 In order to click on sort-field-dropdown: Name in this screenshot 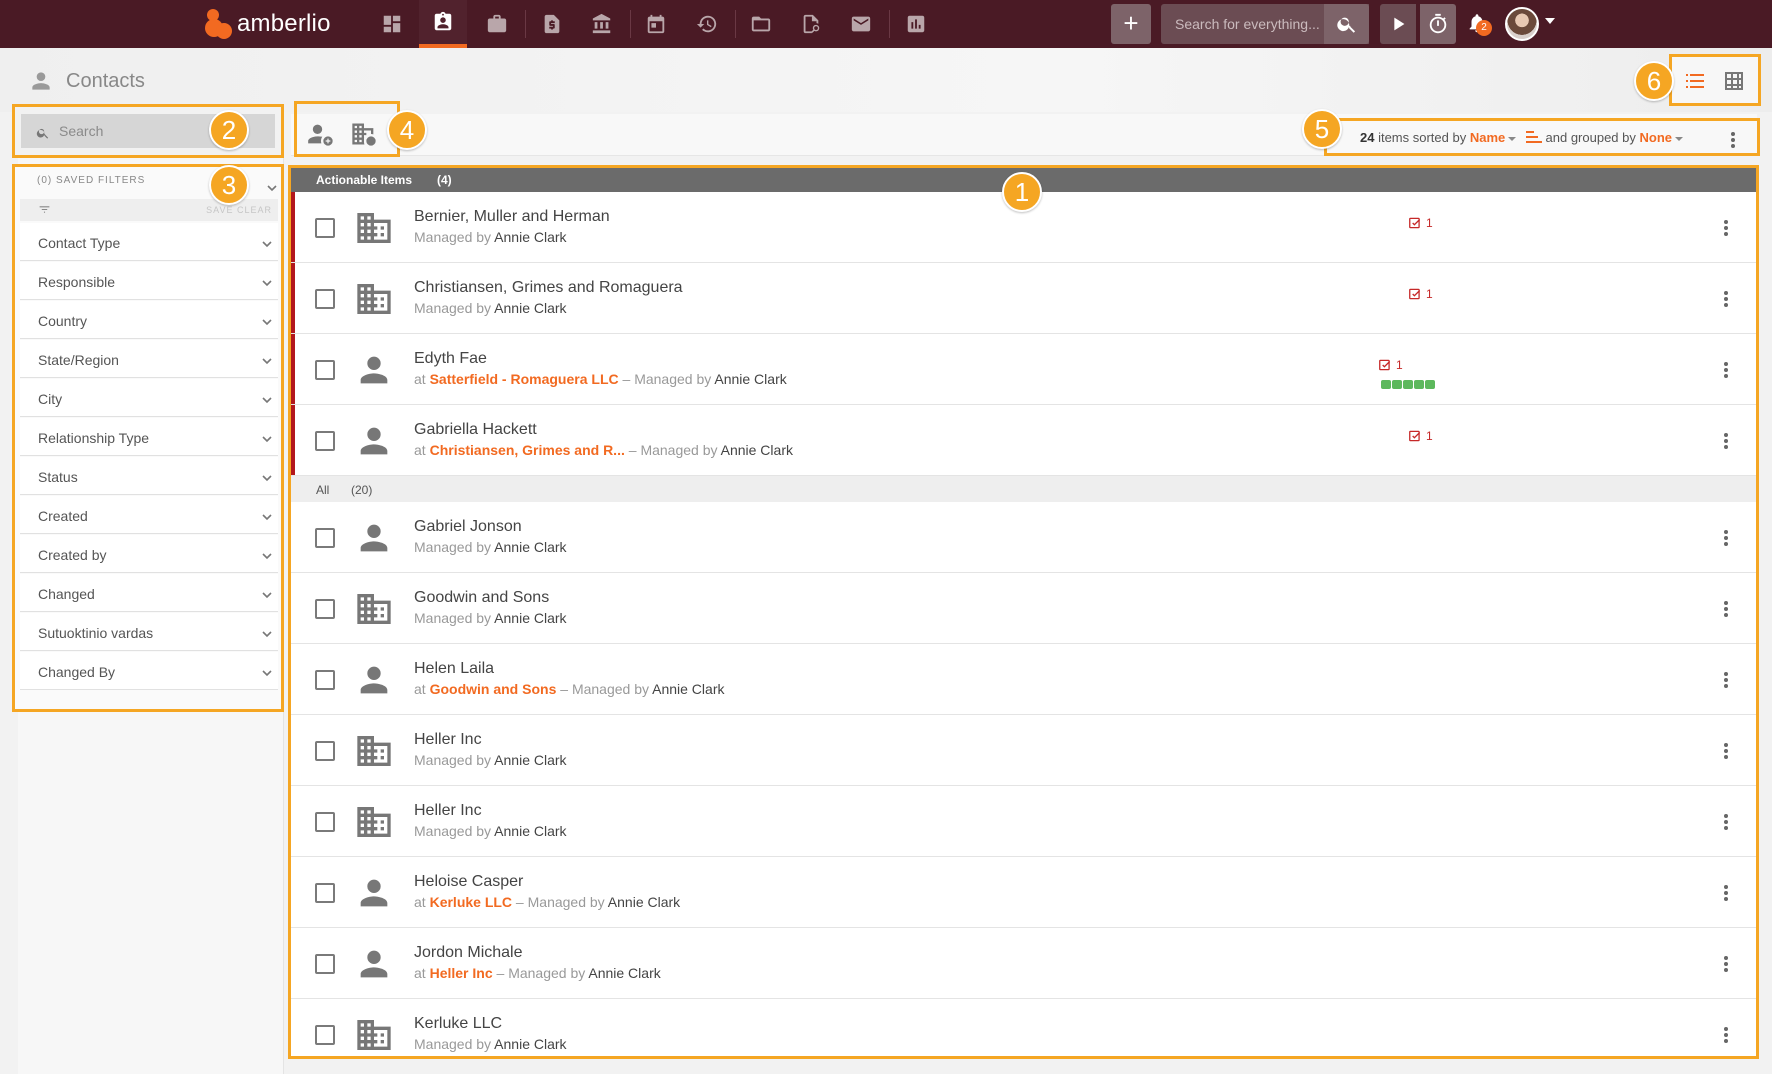, I will do `click(1493, 137)`.